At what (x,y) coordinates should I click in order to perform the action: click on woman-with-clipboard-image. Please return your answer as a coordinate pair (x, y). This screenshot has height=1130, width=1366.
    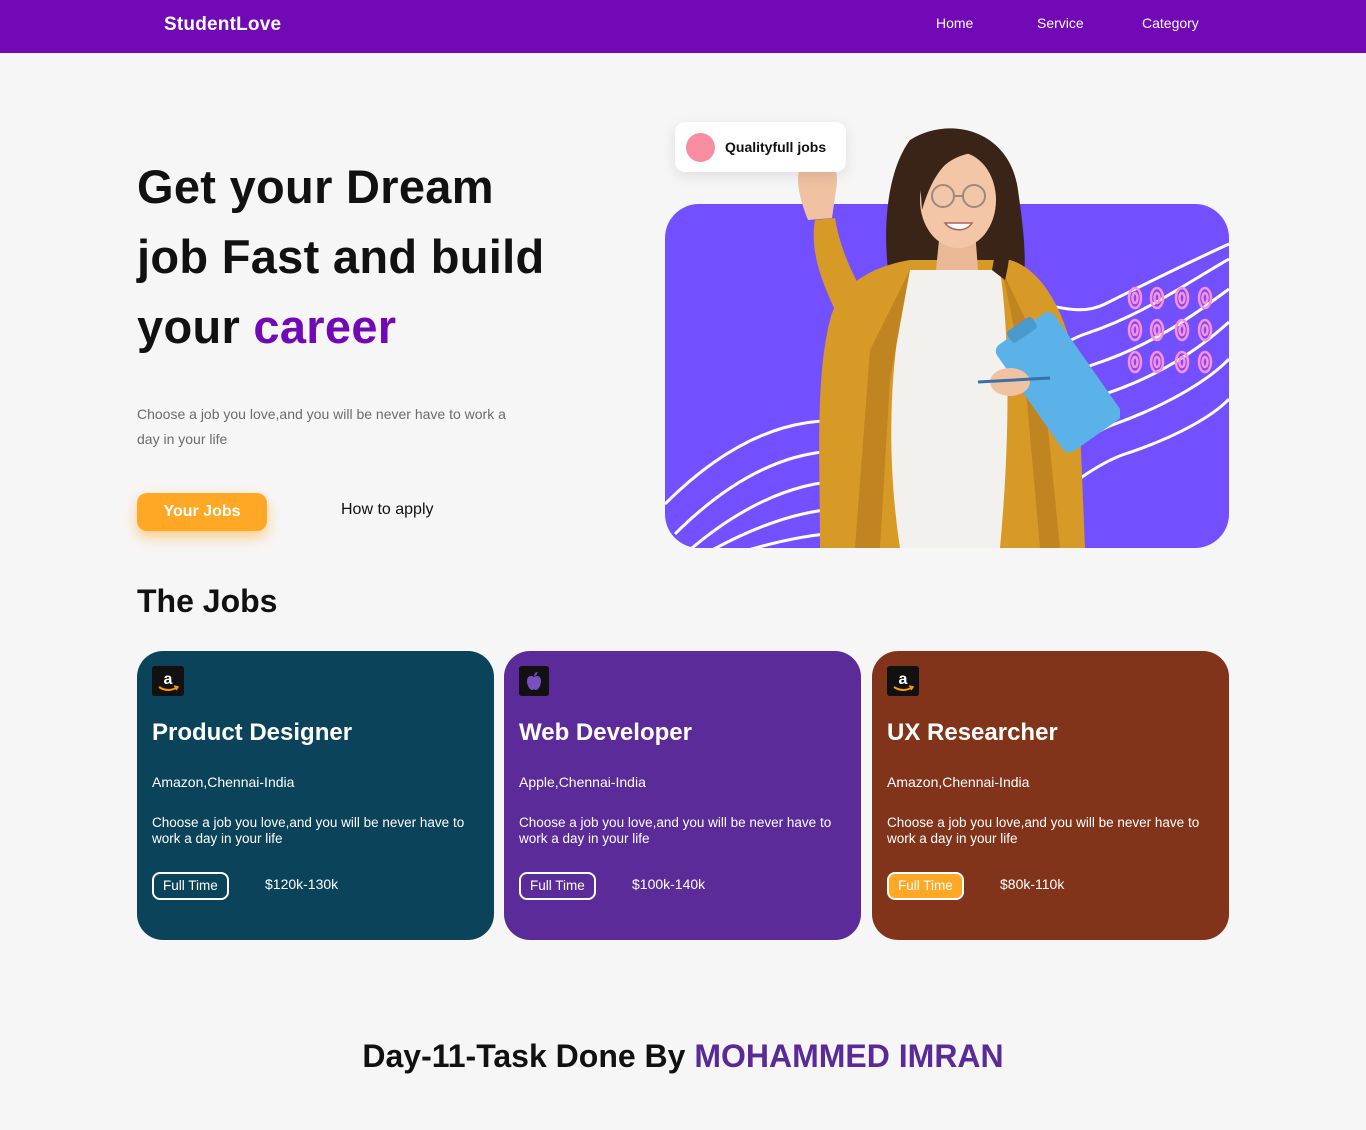
    Looking at the image, I should click on (955, 338).